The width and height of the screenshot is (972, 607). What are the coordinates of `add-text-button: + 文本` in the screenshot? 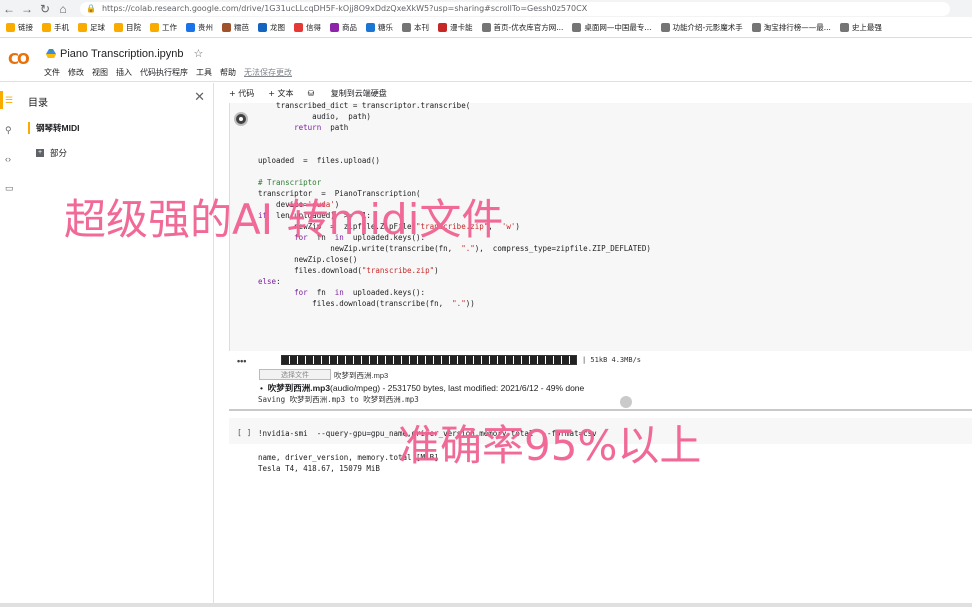 It's located at (280, 93).